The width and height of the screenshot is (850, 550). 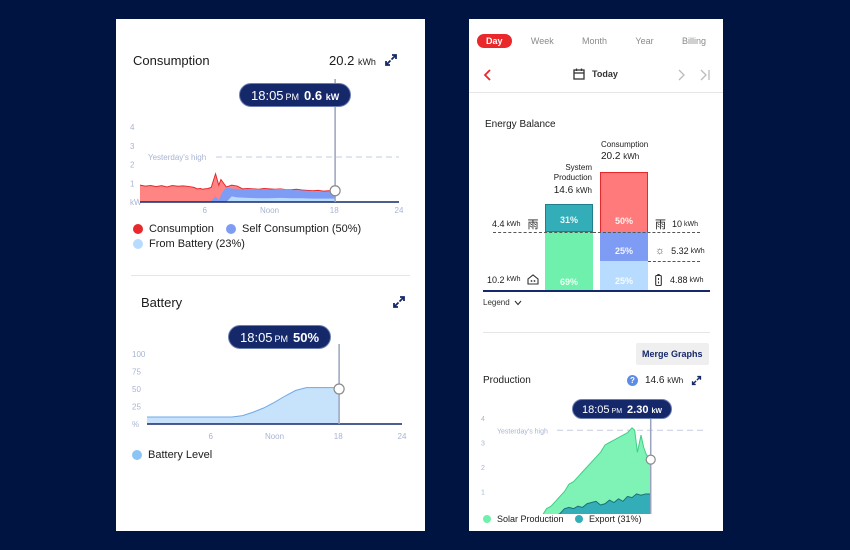 What do you see at coordinates (596, 464) in the screenshot?
I see `production-chart: 4321kWYesterday's high6Noon1824` at bounding box center [596, 464].